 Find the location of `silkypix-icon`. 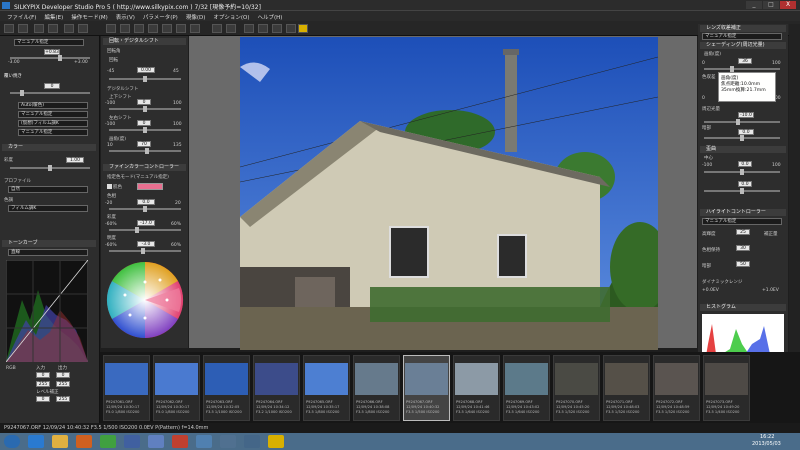

silkypix-icon is located at coordinates (303, 28).